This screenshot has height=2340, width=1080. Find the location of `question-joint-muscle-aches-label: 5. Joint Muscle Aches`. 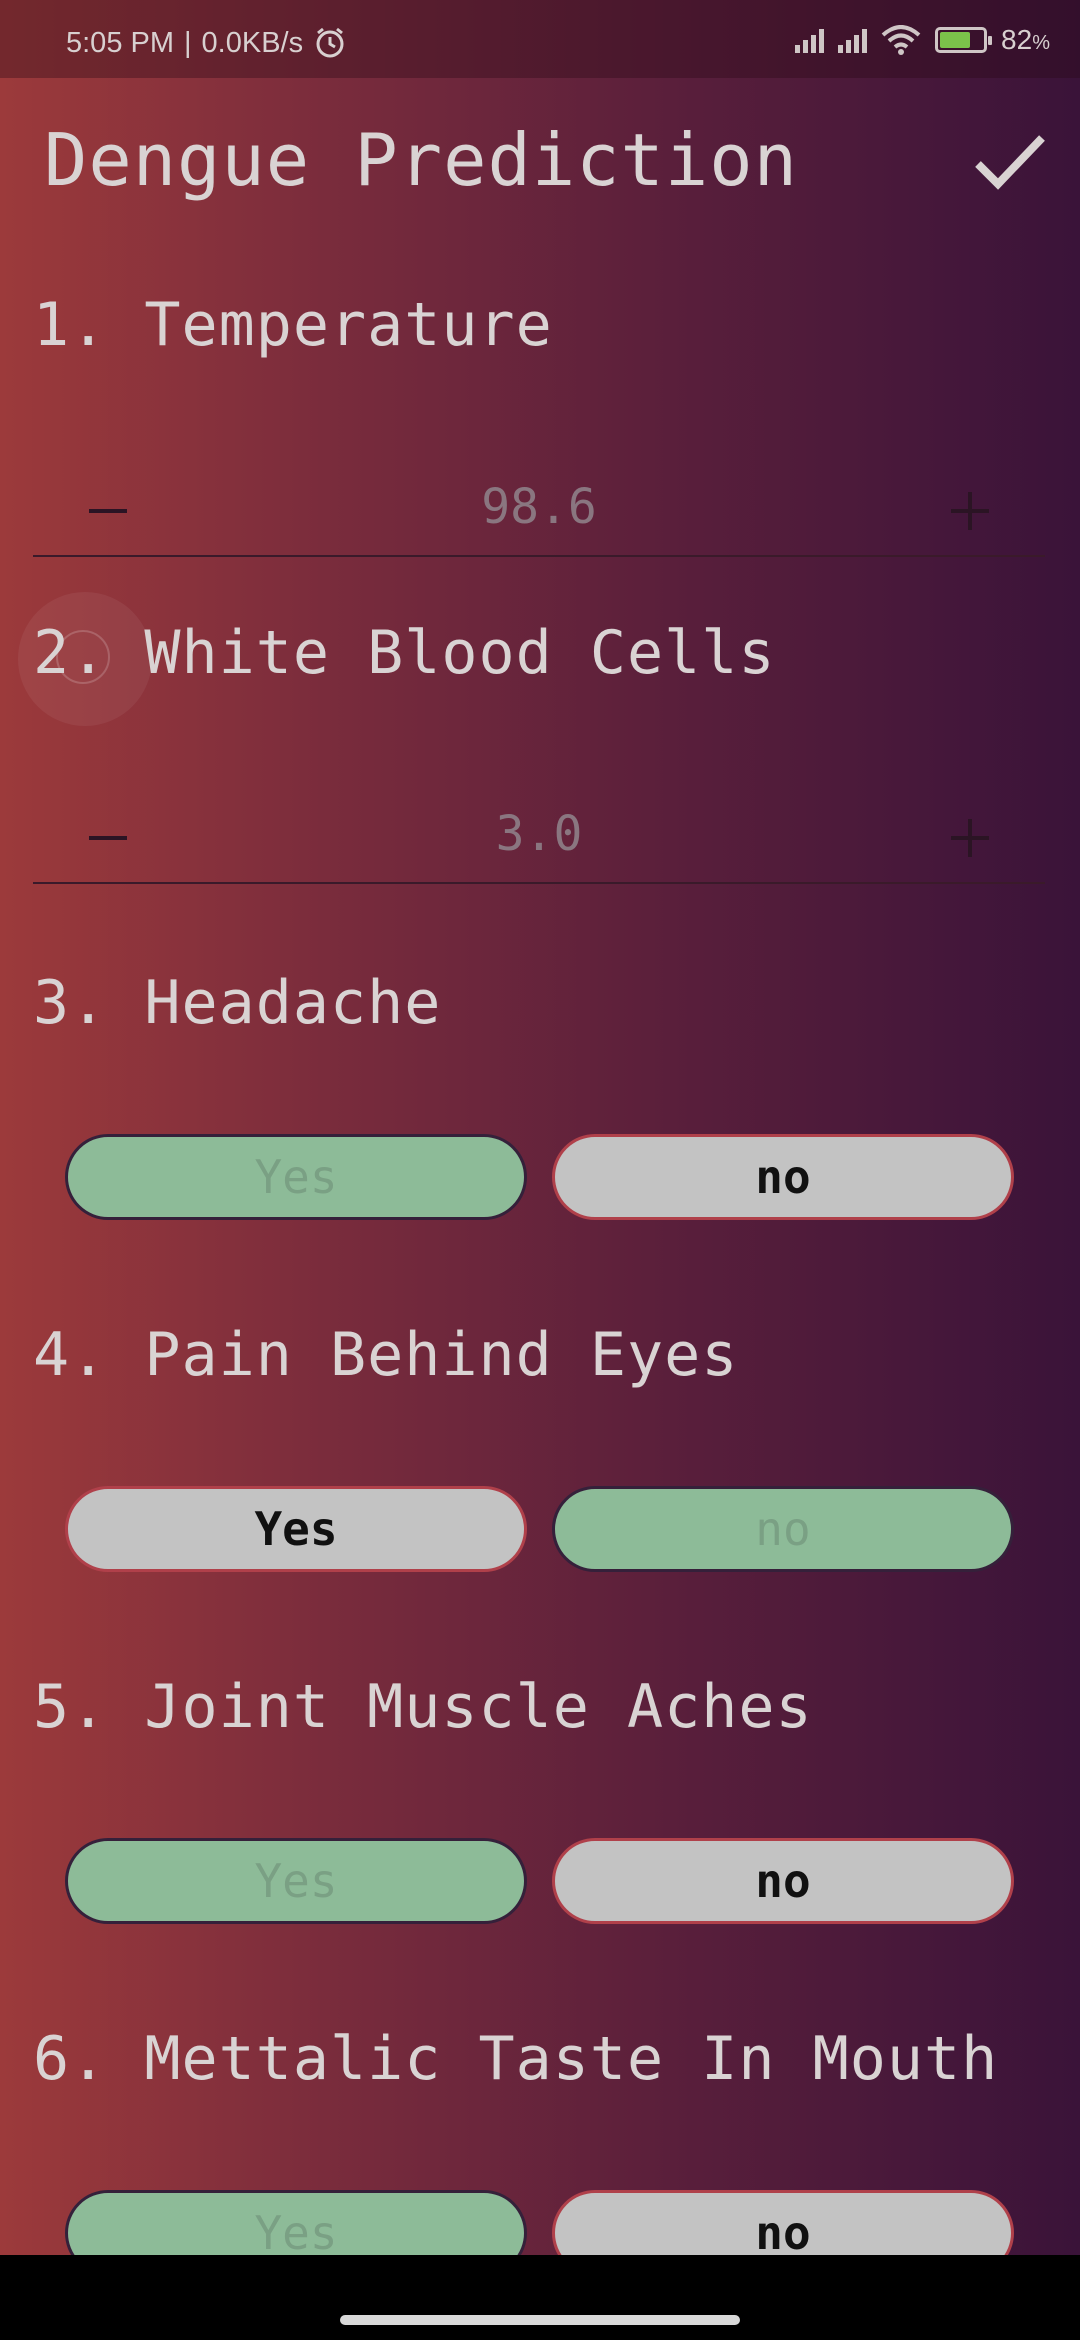

question-joint-muscle-aches-label: 5. Joint Muscle Aches is located at coordinates (423, 1707).